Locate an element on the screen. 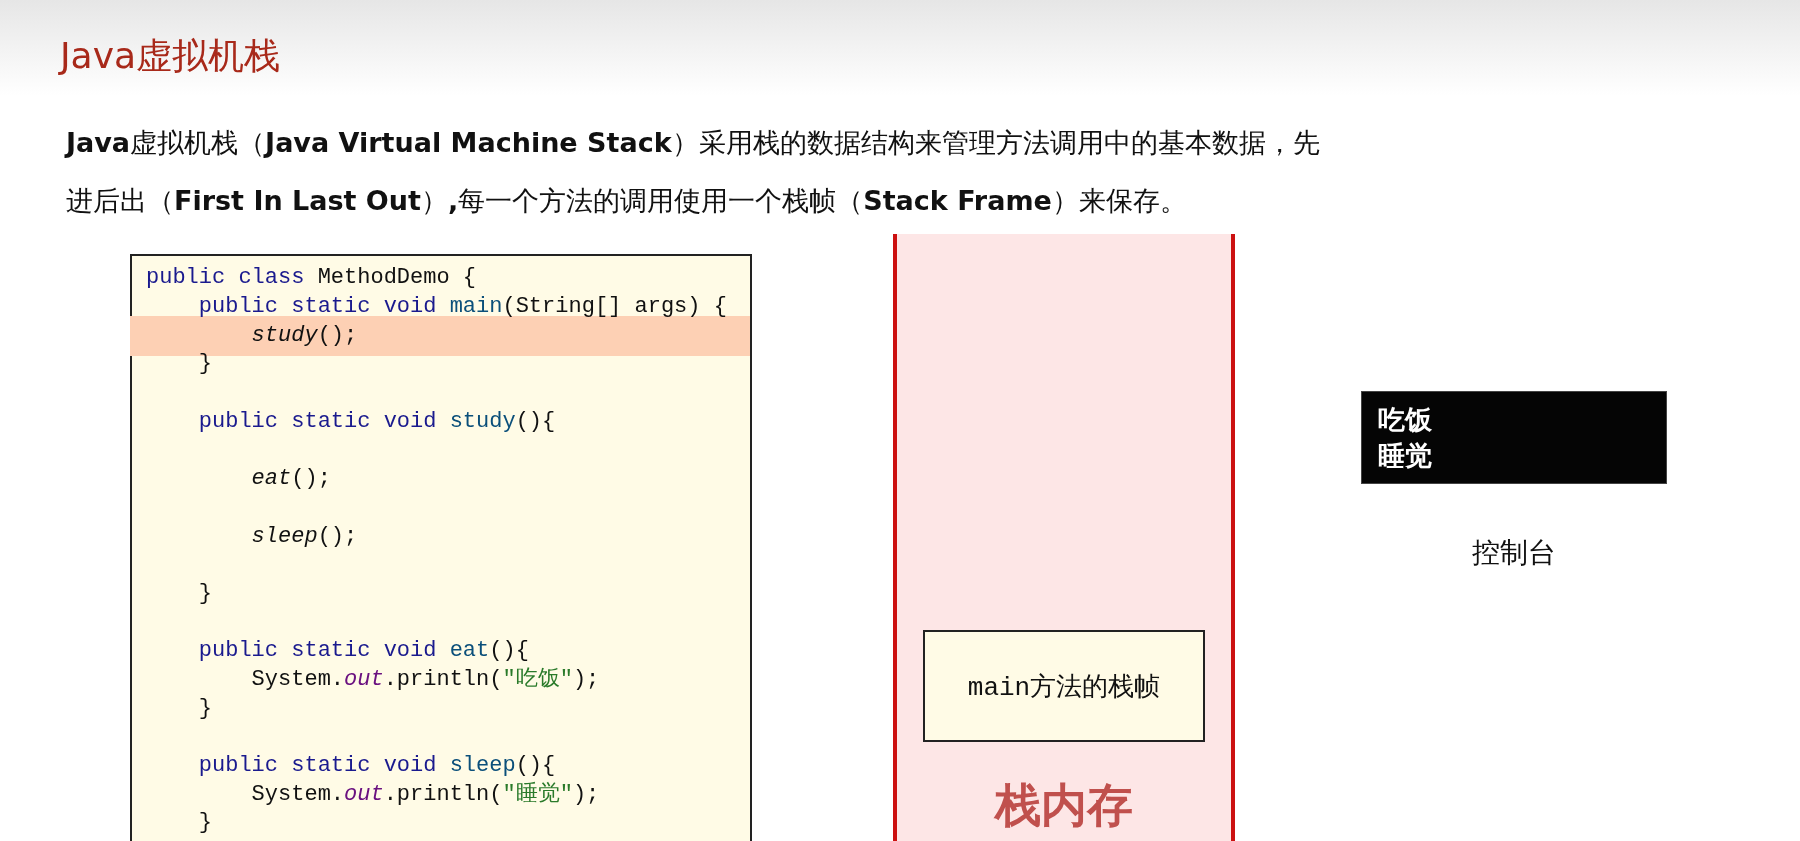  paragraph-line: Java虚拟机栈（Java Virtual Machine Stack）采用栈的数据结构来管理方法调用中的基本数据，先 is located at coordinates (693, 143).